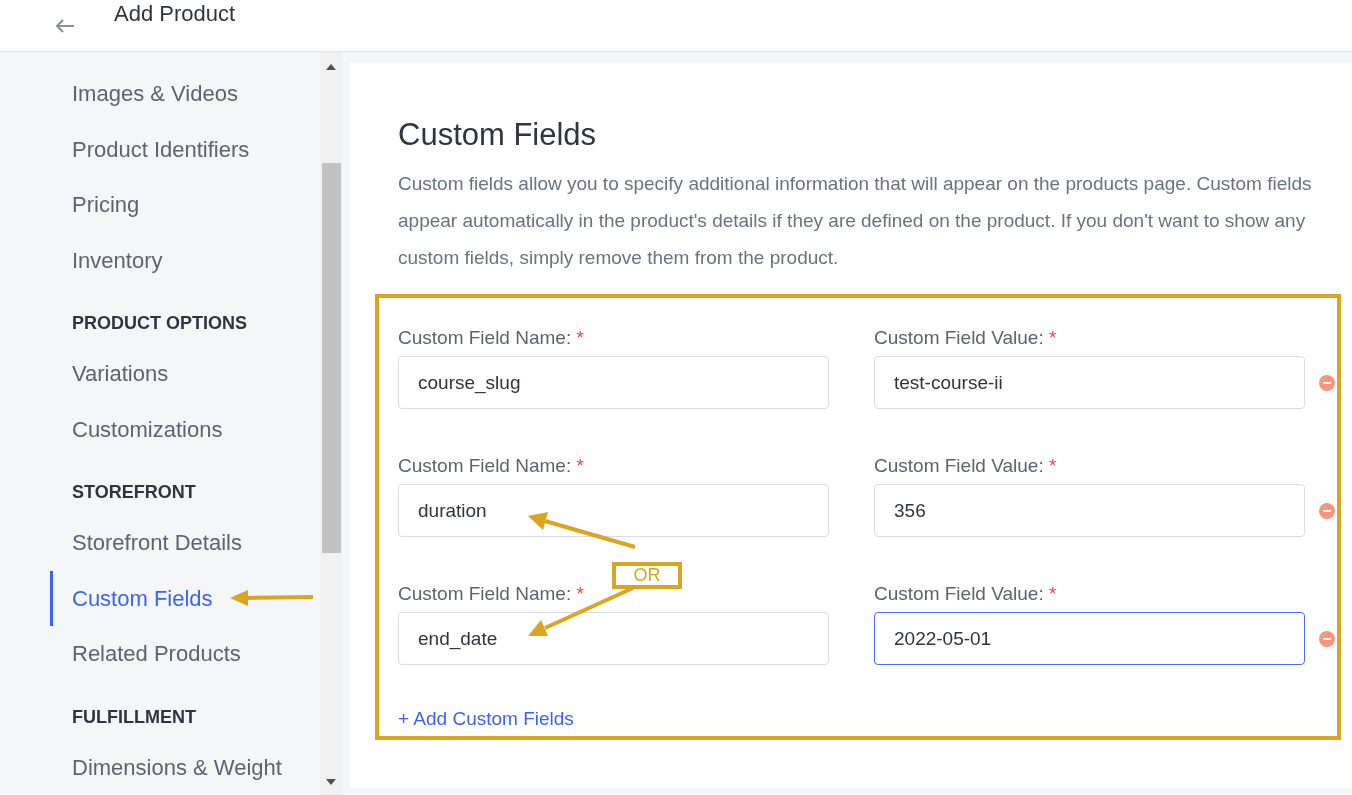 The image size is (1352, 795). Describe the element at coordinates (65, 25) in the screenshot. I see `back-arrow-icon` at that location.